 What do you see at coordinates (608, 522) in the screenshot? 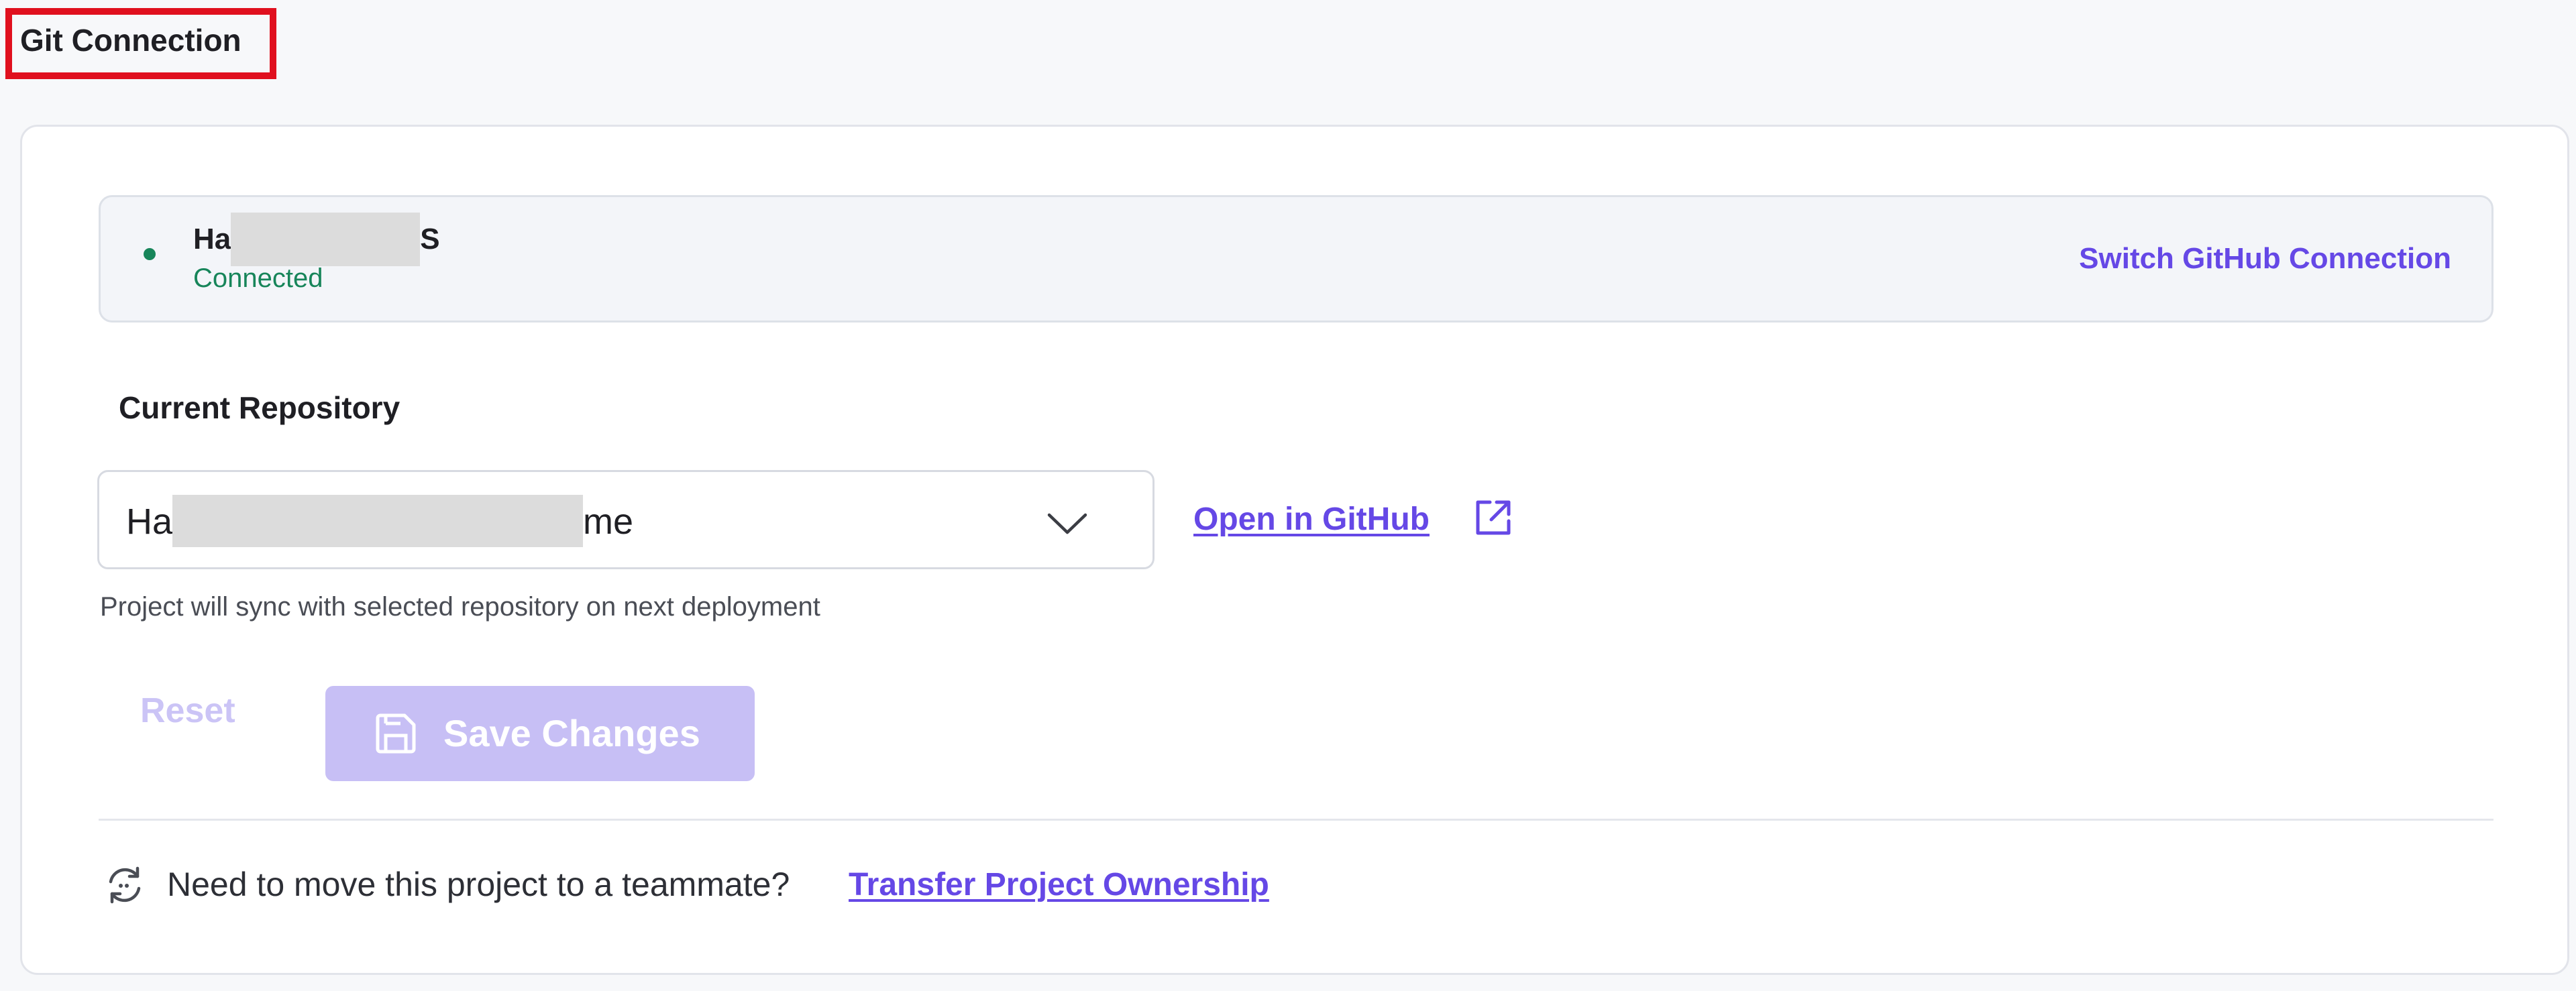
I see `repo-name-suffix: me` at bounding box center [608, 522].